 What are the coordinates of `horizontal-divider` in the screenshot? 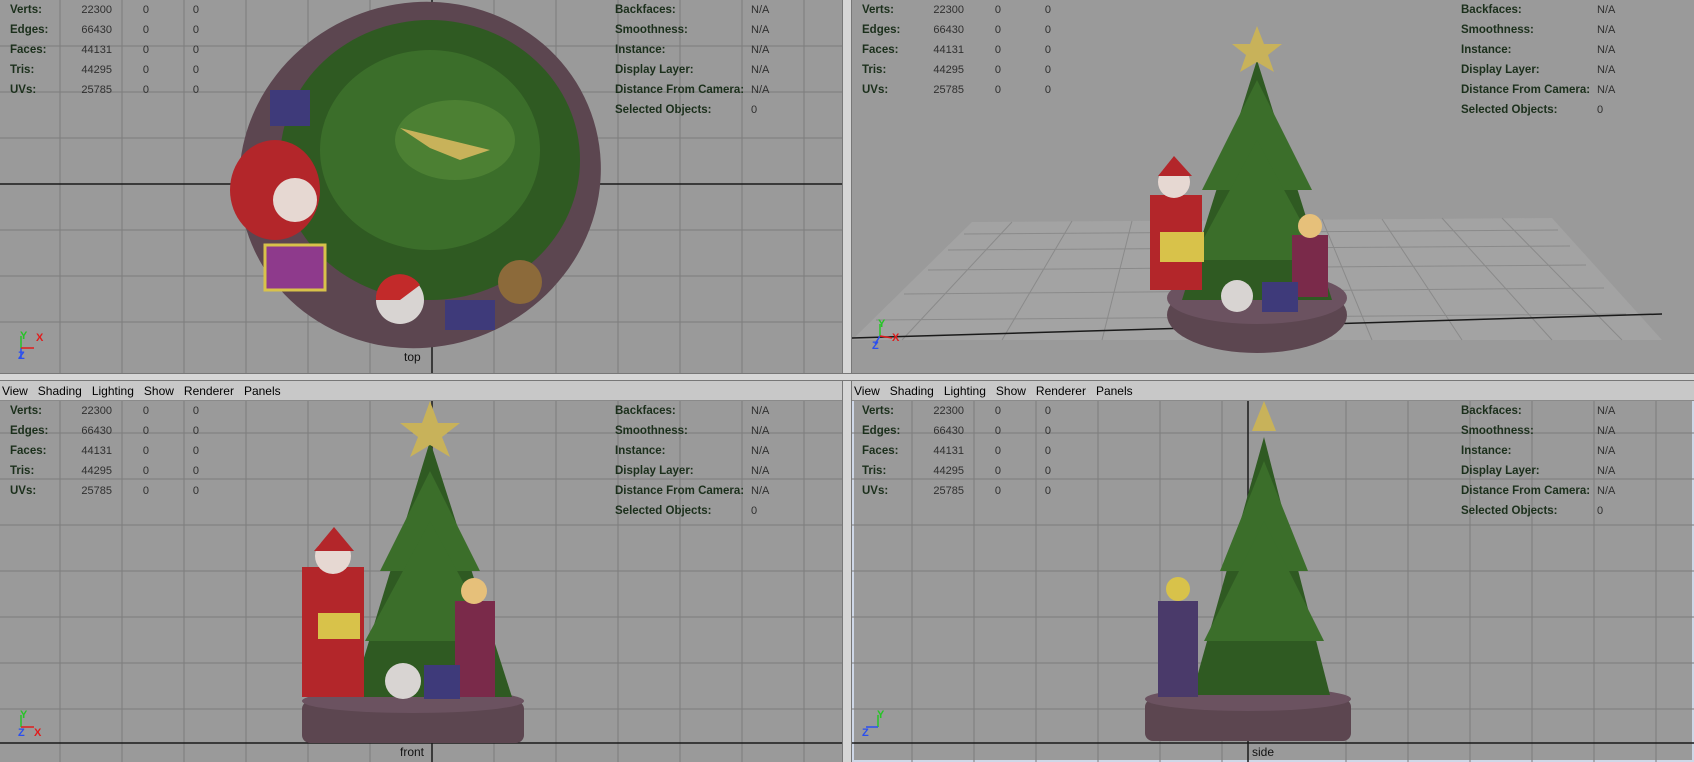 It's located at (847, 377).